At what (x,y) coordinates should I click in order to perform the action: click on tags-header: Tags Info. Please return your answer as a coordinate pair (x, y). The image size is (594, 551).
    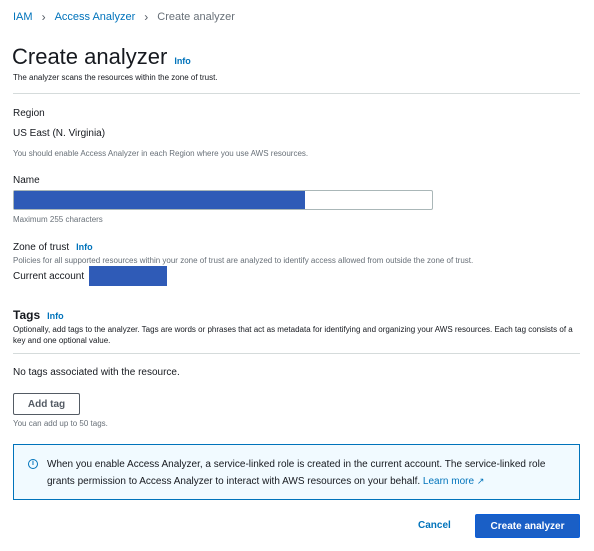
    Looking at the image, I should click on (38, 315).